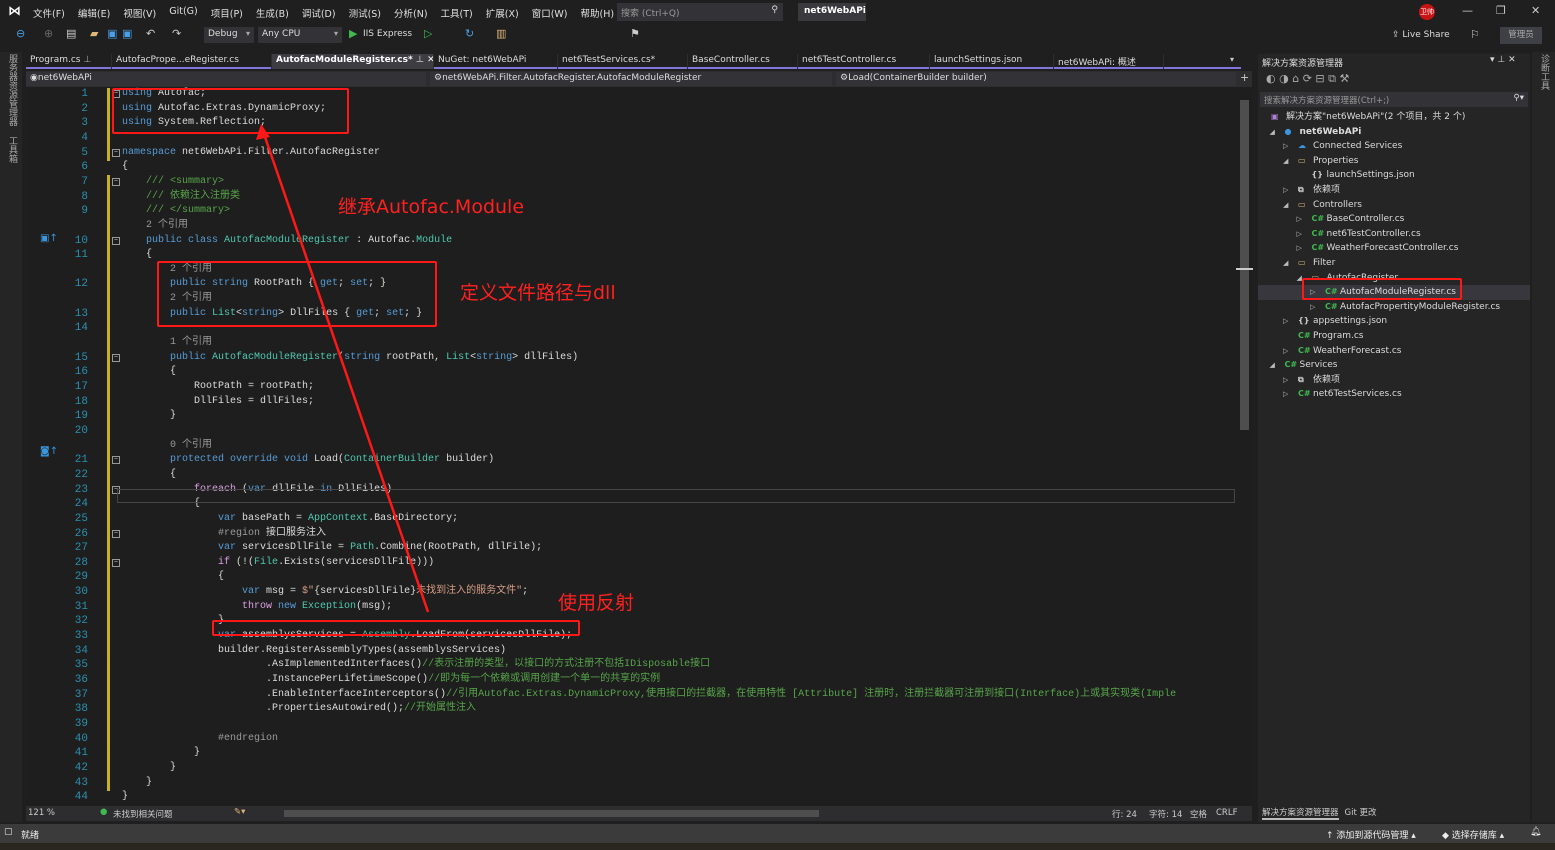 This screenshot has width=1555, height=850. What do you see at coordinates (346, 373) in the screenshot?
I see `arrow-line` at bounding box center [346, 373].